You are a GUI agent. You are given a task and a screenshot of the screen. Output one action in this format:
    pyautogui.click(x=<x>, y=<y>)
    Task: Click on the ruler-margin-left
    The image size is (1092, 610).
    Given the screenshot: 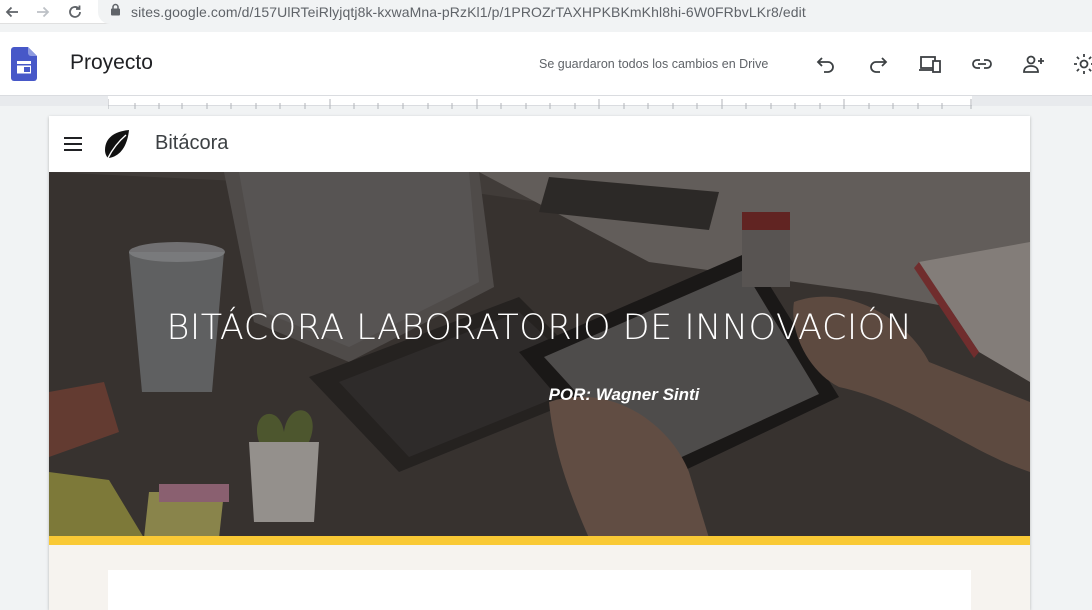 What is the action you would take?
    pyautogui.click(x=54, y=101)
    